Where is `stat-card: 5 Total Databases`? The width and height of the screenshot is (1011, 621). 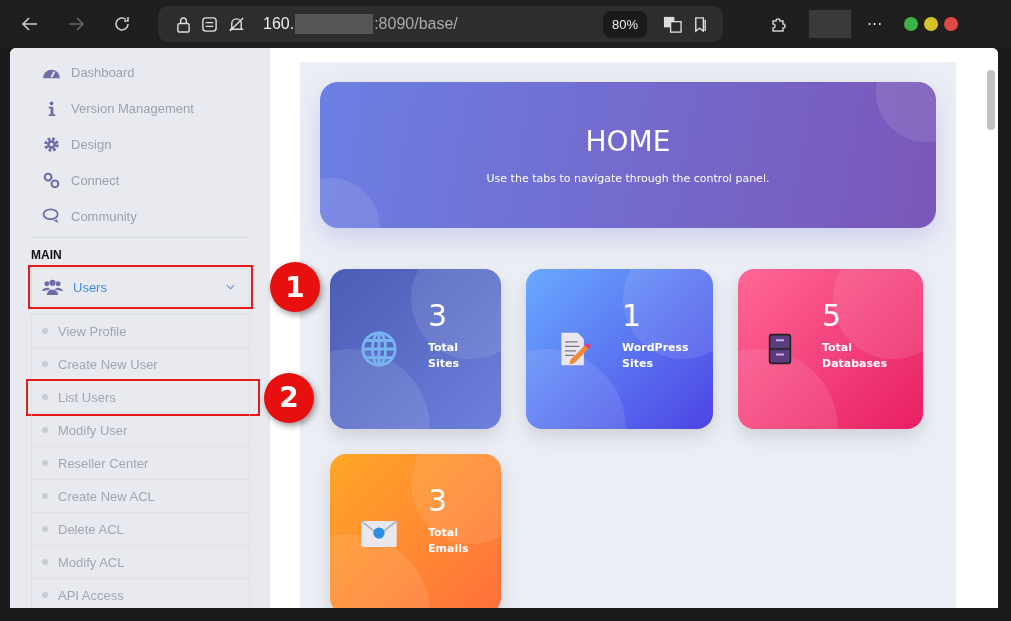 stat-card: 5 Total Databases is located at coordinates (830, 349).